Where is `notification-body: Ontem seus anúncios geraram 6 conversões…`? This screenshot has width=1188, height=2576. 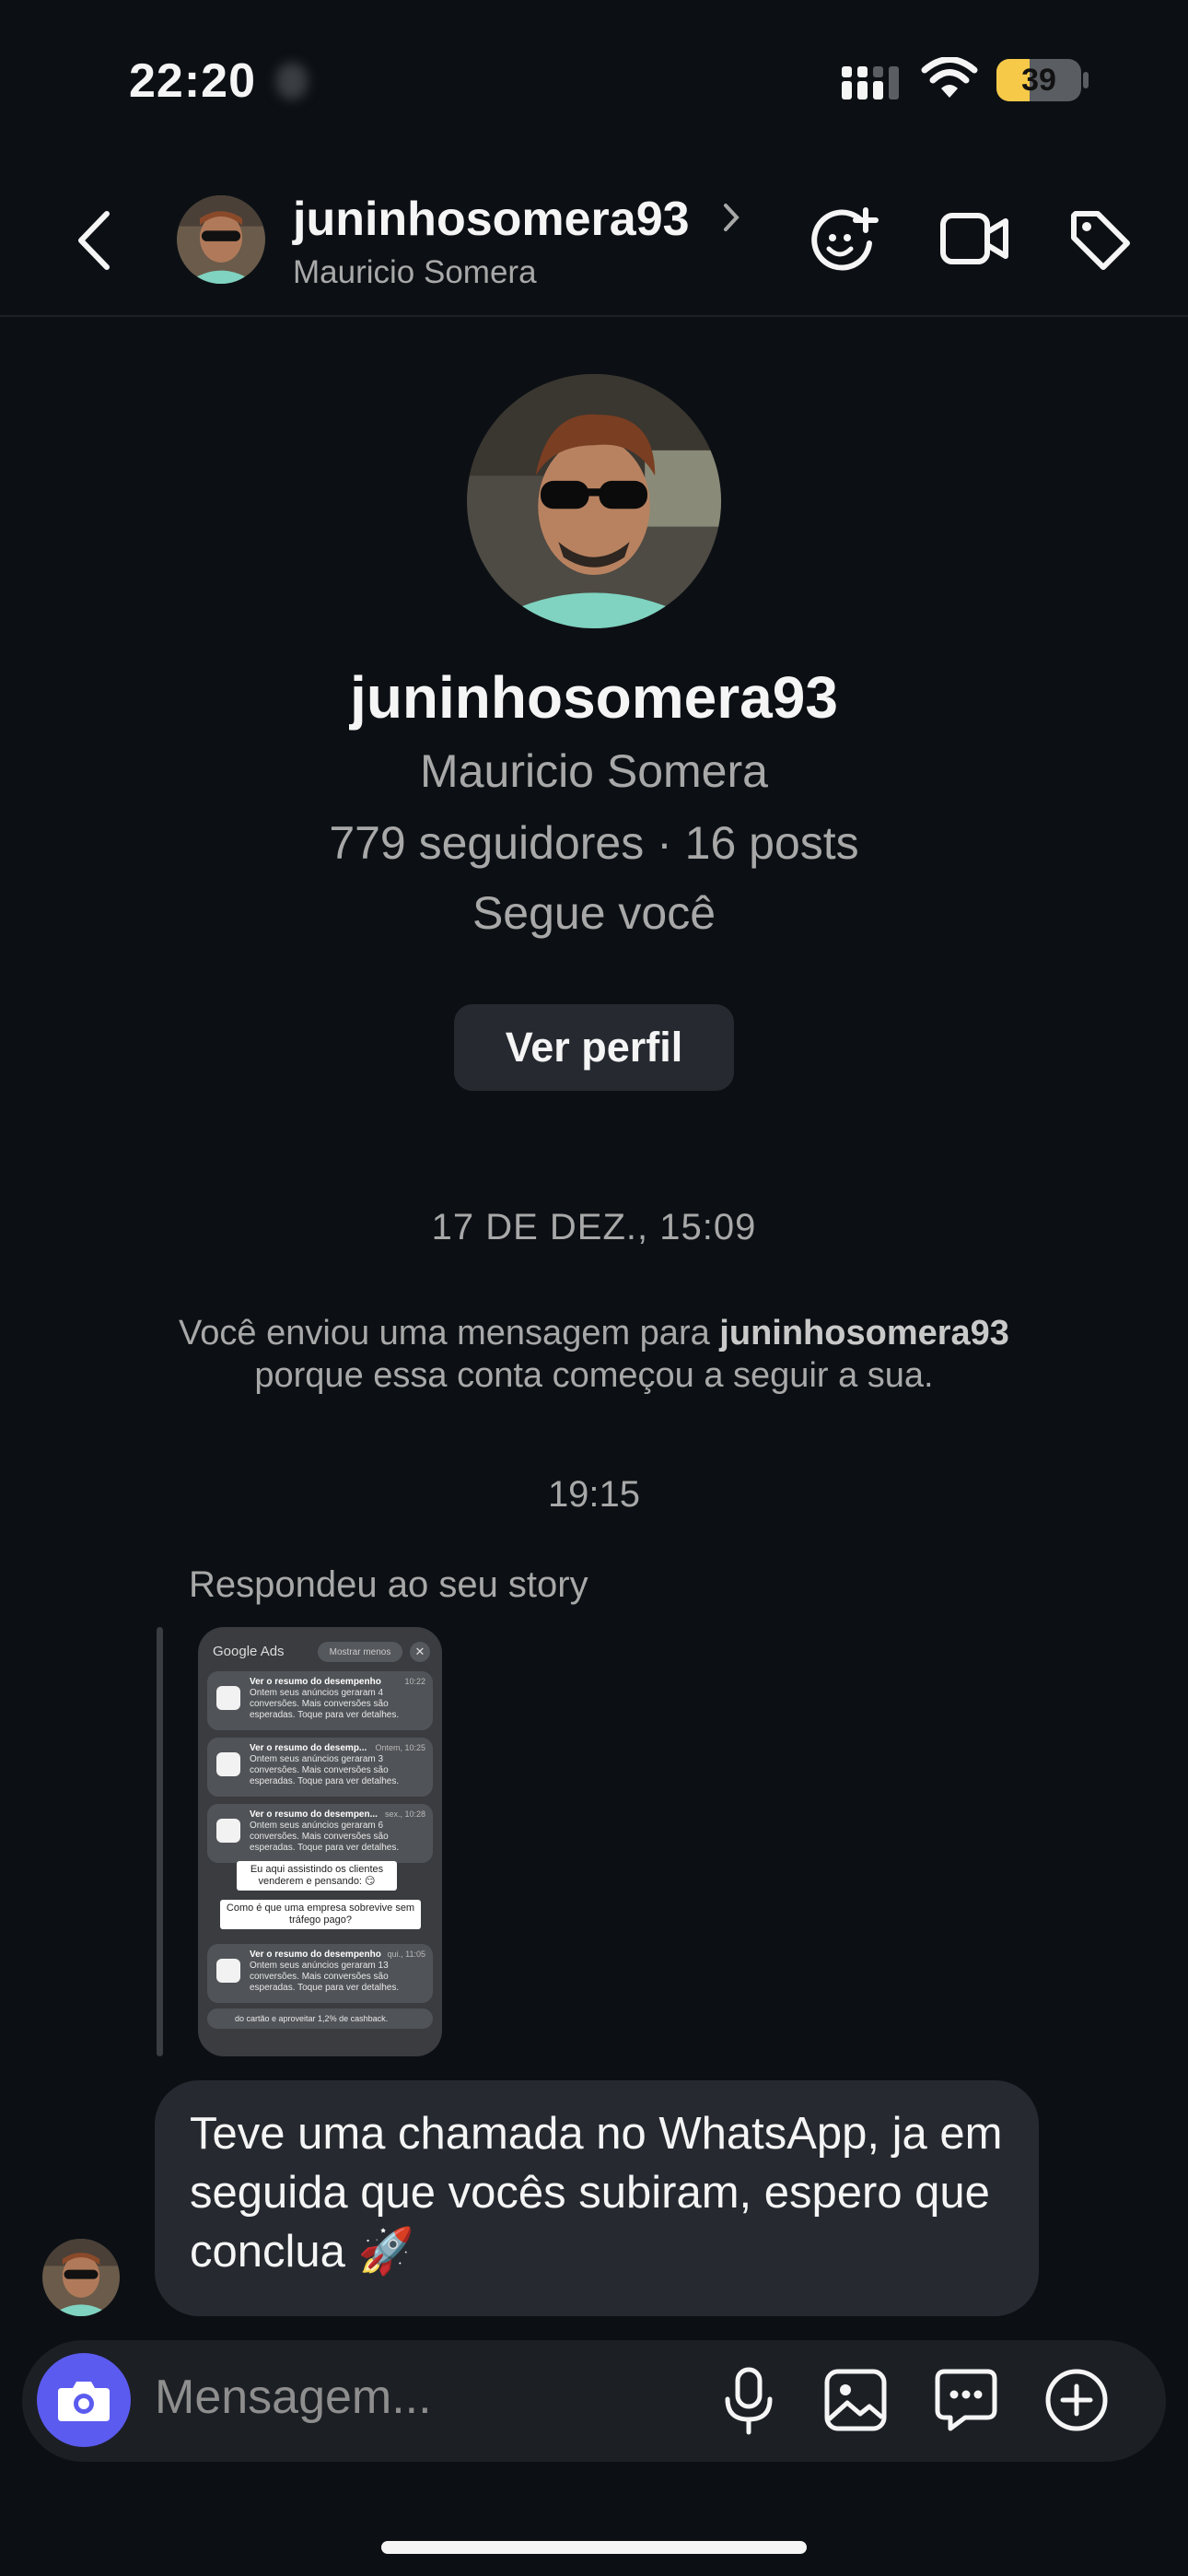 notification-body: Ontem seus anúncios geraram 6 conversões… is located at coordinates (325, 1837).